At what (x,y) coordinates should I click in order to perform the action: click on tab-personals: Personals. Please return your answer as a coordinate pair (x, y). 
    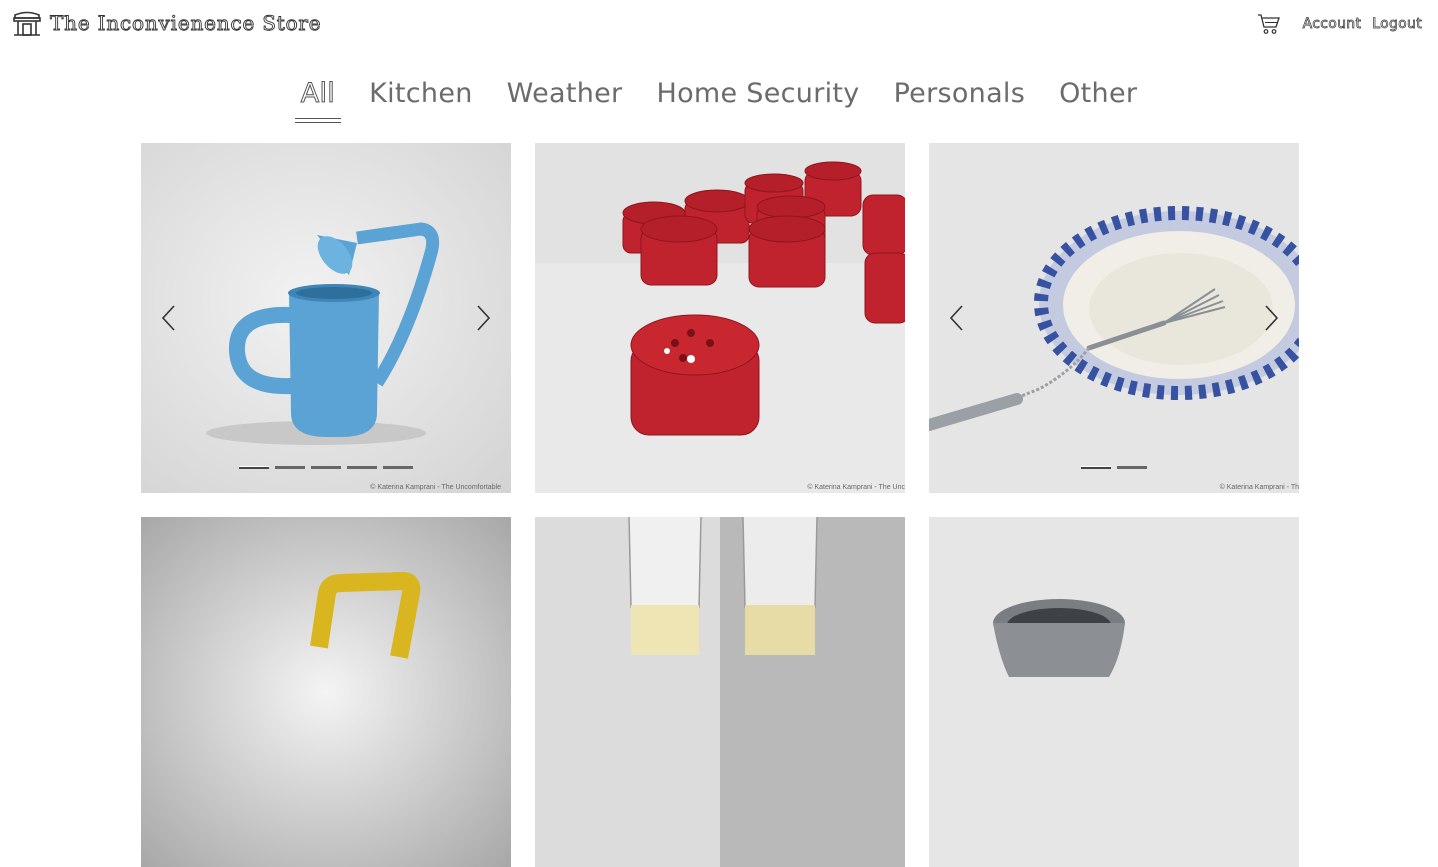
    Looking at the image, I should click on (960, 100).